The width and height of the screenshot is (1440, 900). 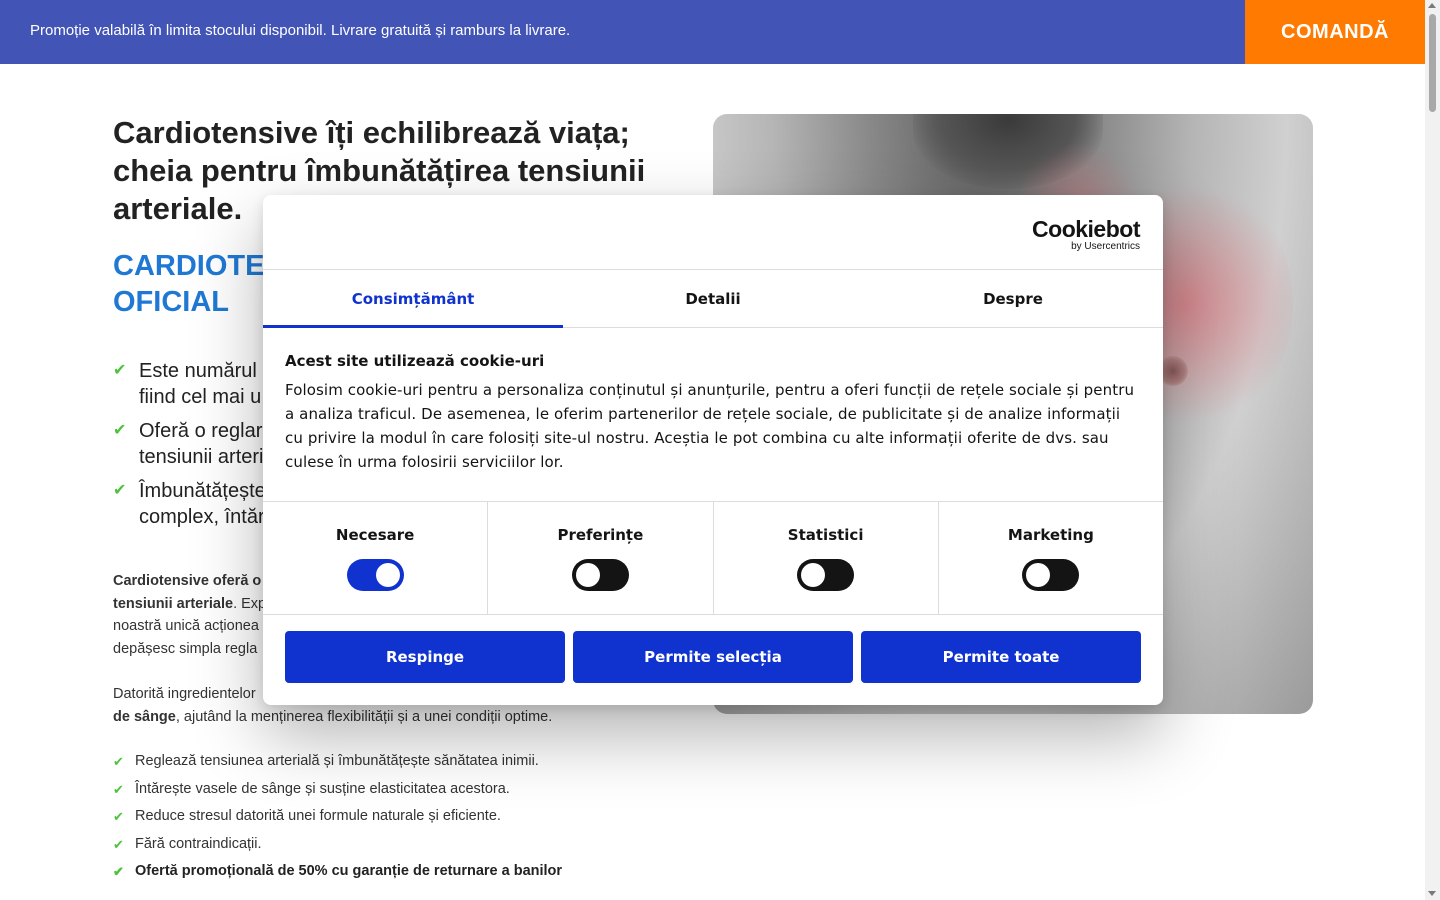 I want to click on para-bold-text: Cardiotensive oferă o s, so click(x=193, y=581).